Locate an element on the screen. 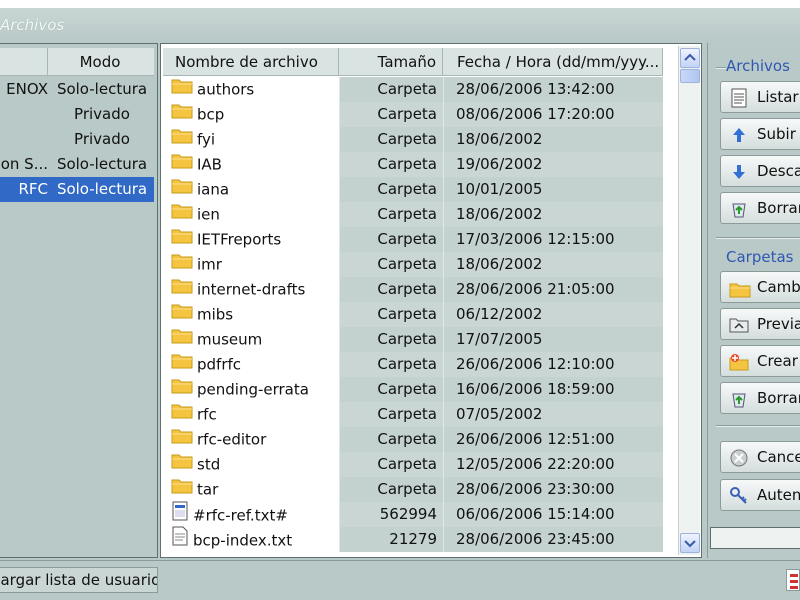  file-size: 562994 is located at coordinates (391, 514).